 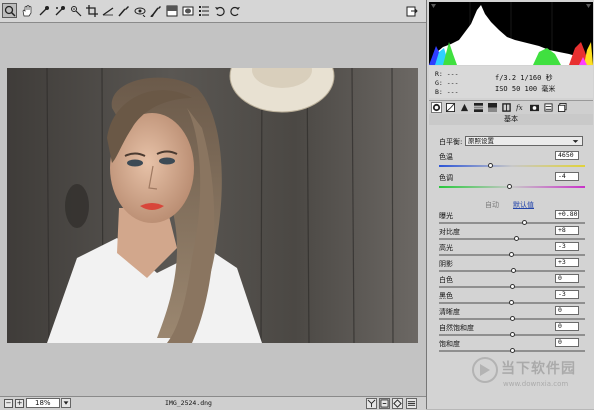 I want to click on slider-7-track, so click(x=512, y=334).